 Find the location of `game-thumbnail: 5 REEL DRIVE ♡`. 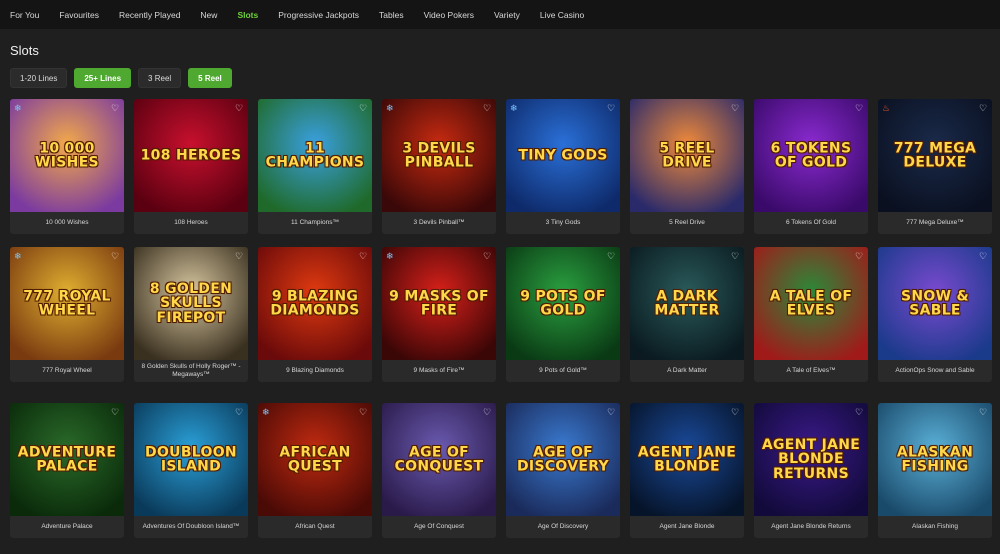

game-thumbnail: 5 REEL DRIVE ♡ is located at coordinates (687, 155).